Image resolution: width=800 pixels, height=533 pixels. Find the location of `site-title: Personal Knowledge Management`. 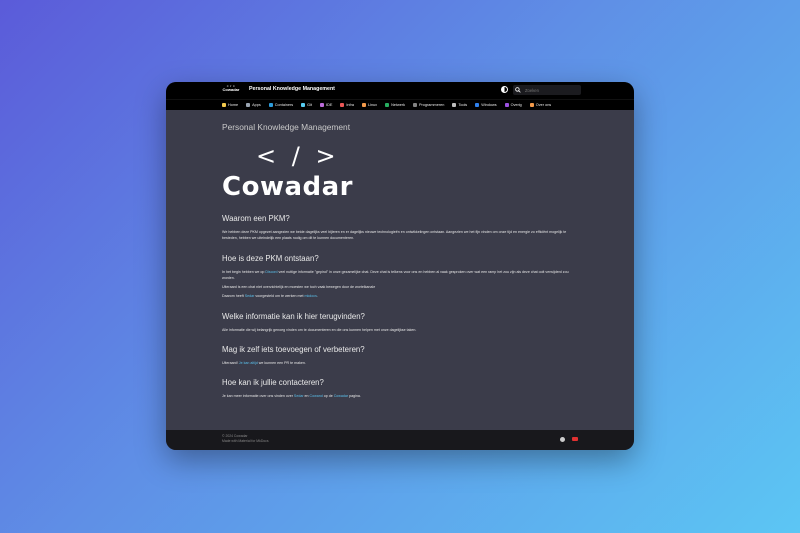

site-title: Personal Knowledge Management is located at coordinates (292, 89).